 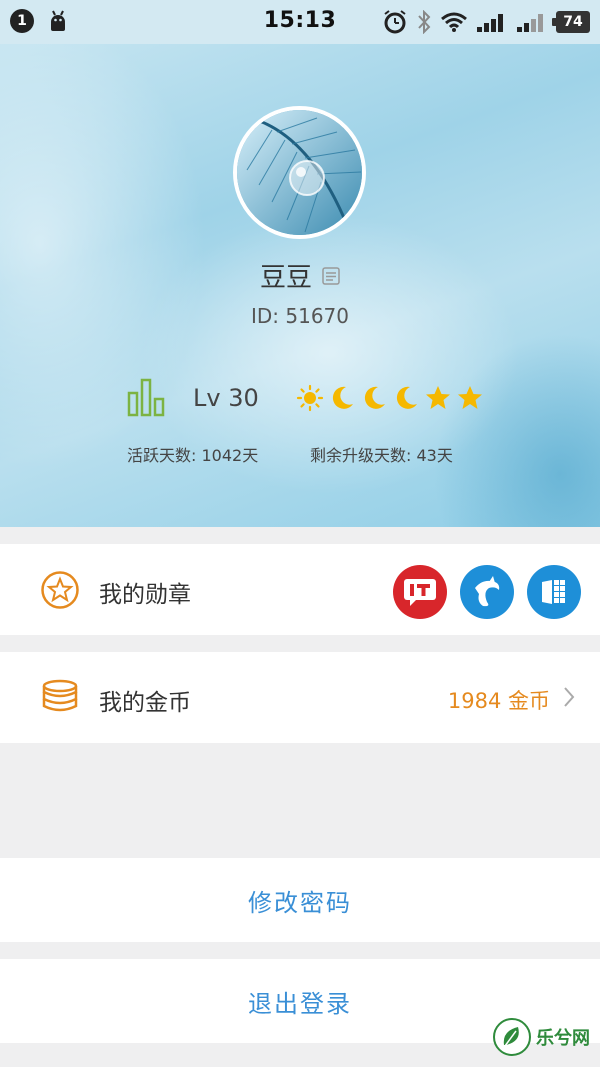 I want to click on it-badge, so click(x=420, y=592).